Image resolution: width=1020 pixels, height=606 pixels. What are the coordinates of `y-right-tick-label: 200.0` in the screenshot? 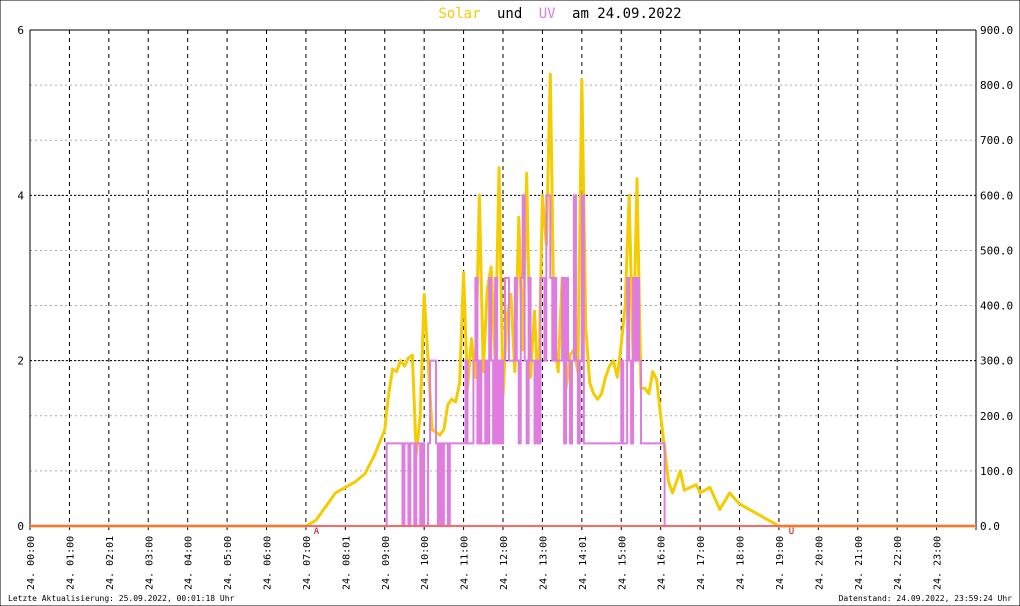 It's located at (996, 416).